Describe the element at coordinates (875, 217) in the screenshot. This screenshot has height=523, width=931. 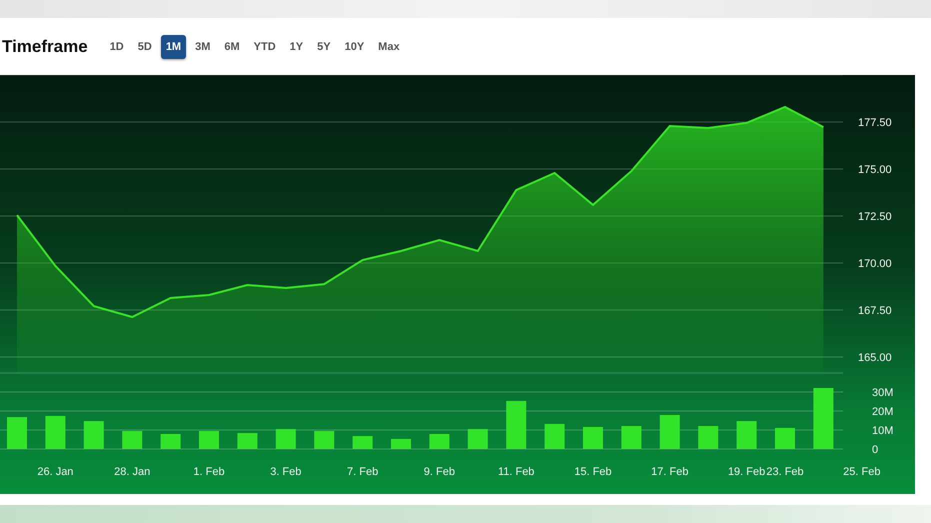
I see `axis-label: 172.50` at that location.